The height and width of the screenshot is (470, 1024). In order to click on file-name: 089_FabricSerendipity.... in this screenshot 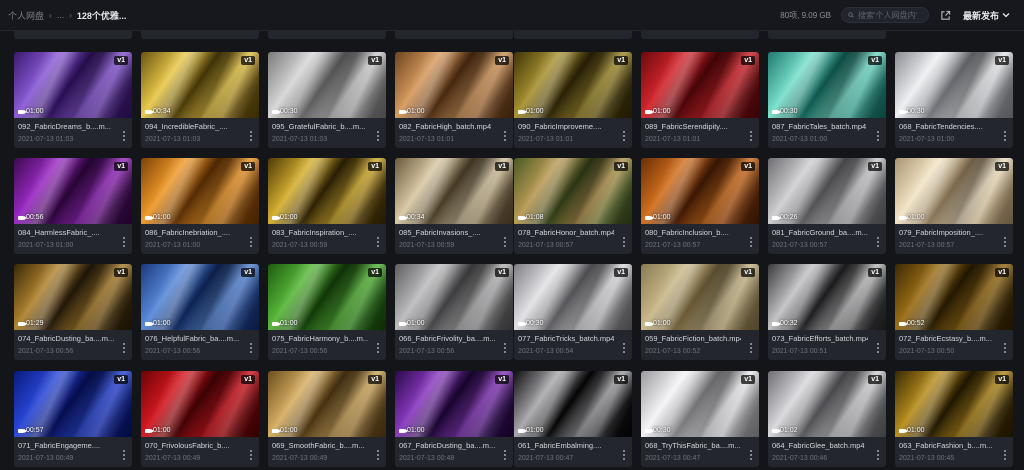, I will do `click(693, 126)`.